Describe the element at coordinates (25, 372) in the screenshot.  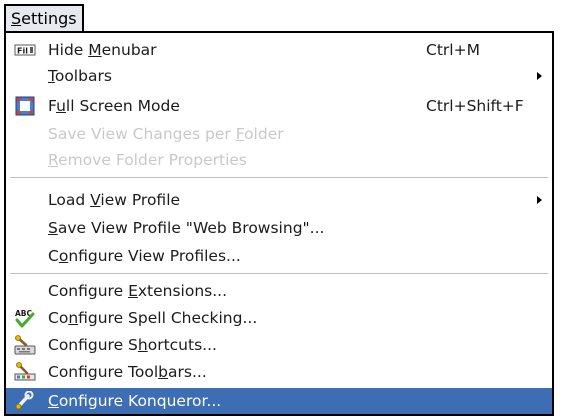
I see `configure-toolbars-icon` at that location.